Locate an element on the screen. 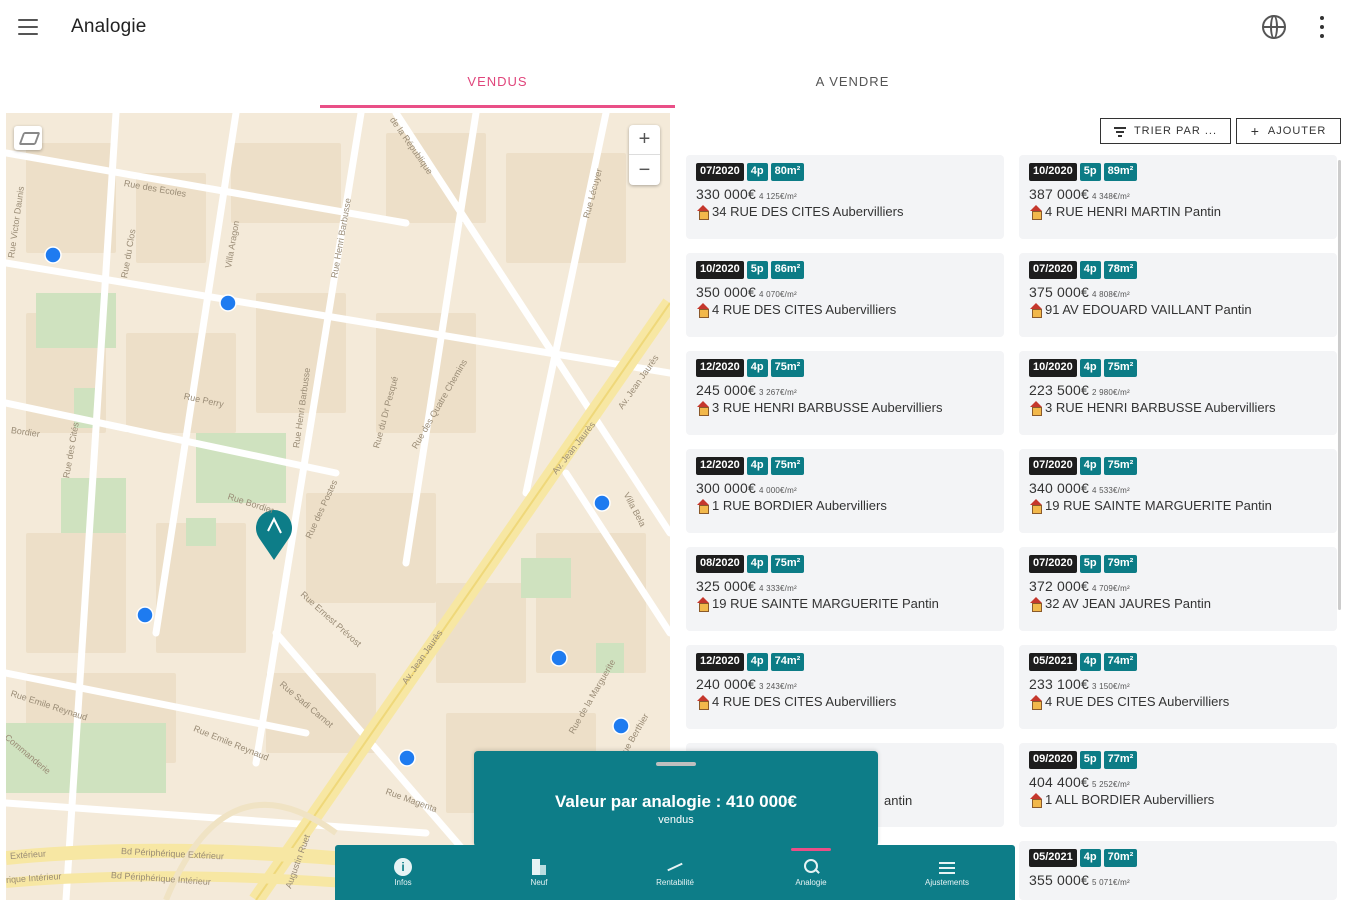  address: 34 RUE DES CITES Aubervilliers is located at coordinates (808, 211).